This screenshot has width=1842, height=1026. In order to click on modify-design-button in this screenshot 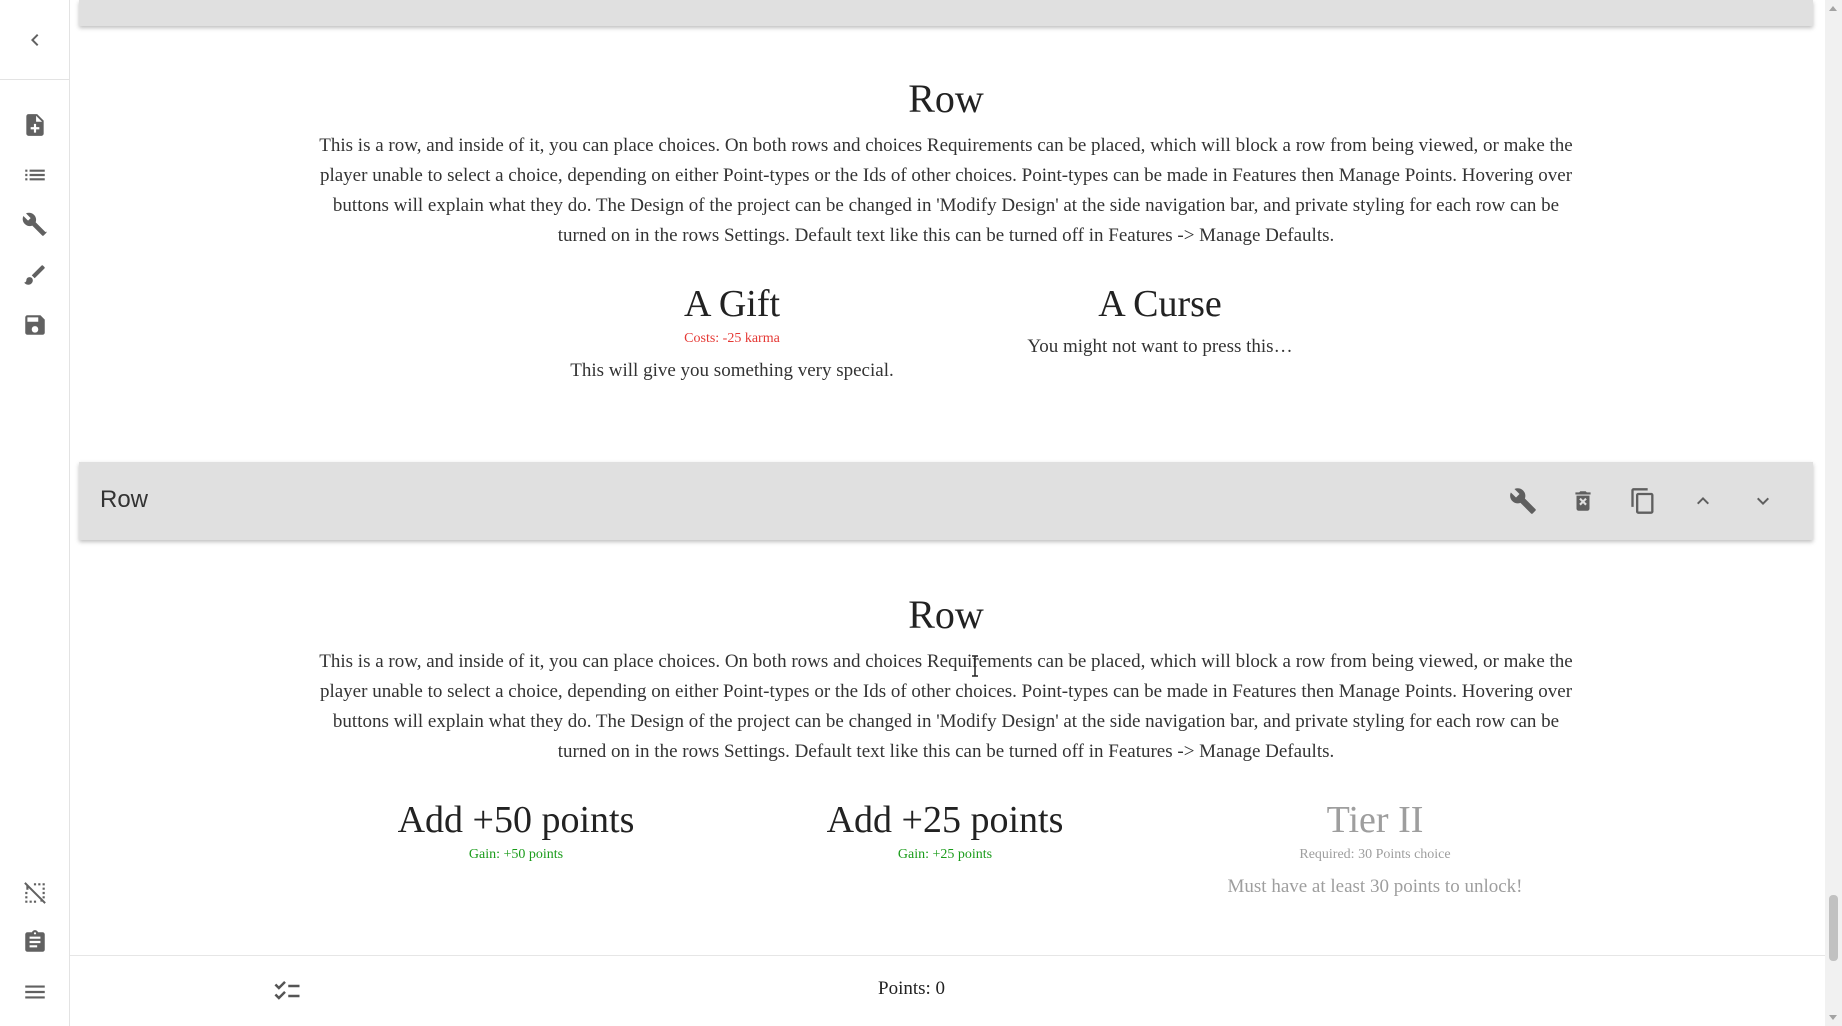, I will do `click(35, 275)`.